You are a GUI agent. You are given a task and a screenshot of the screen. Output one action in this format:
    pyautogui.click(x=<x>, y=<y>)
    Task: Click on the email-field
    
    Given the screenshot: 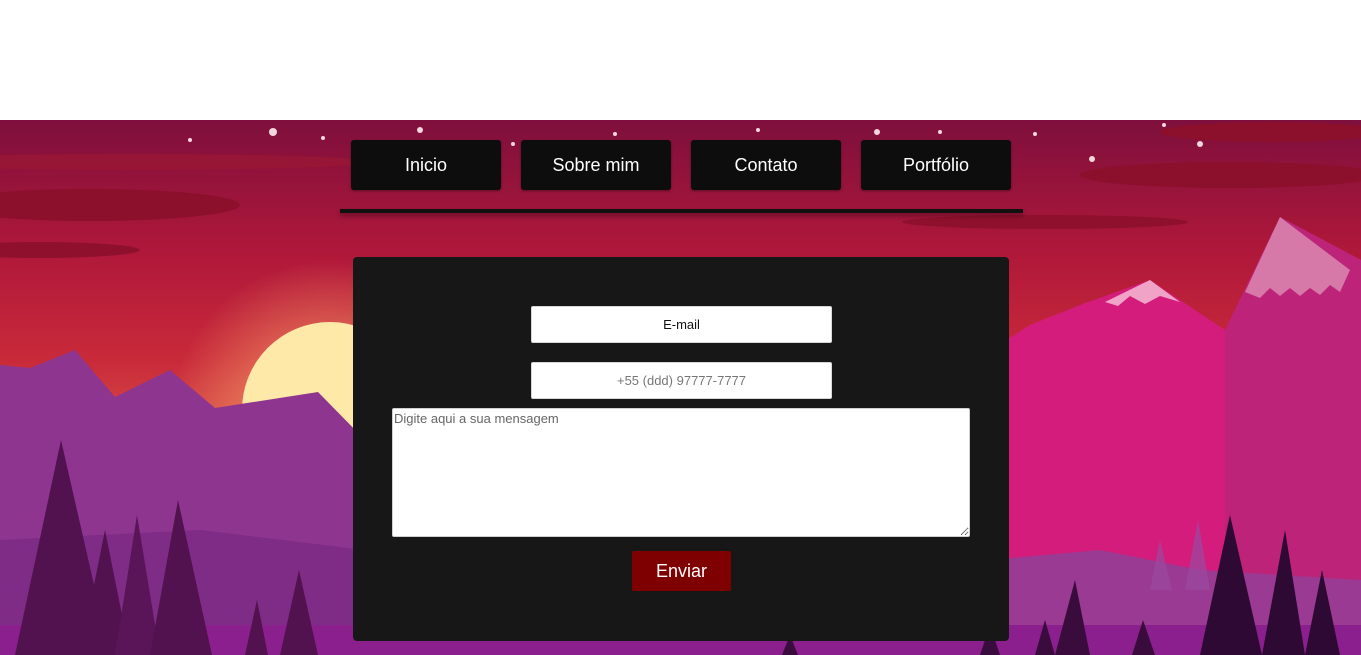 What is the action you would take?
    pyautogui.click(x=681, y=324)
    